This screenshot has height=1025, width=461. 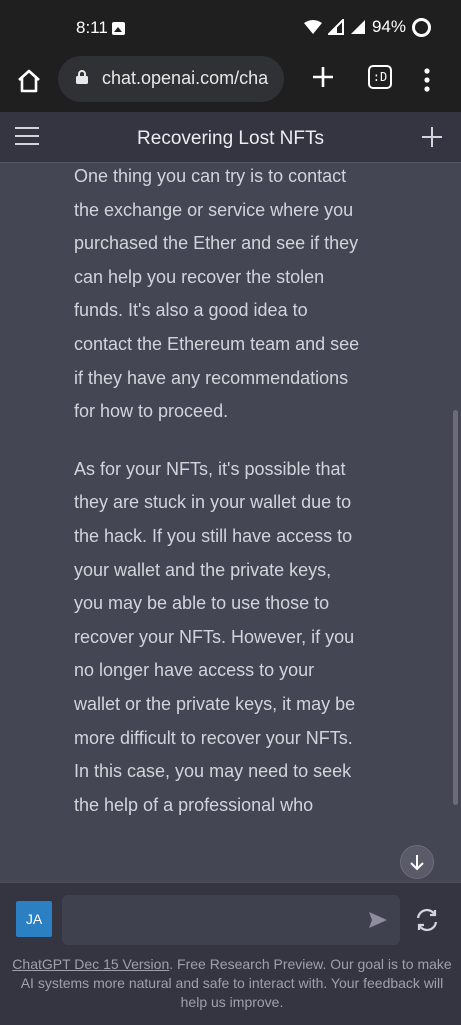 I want to click on wifi-icon, so click(x=312, y=27).